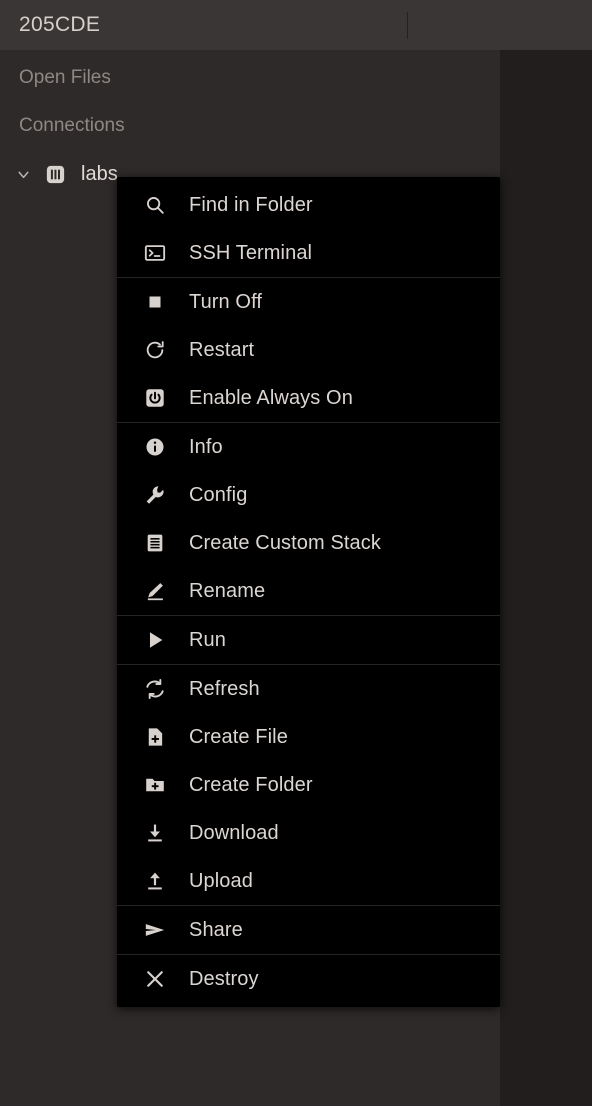 This screenshot has height=1106, width=592. What do you see at coordinates (221, 880) in the screenshot?
I see `menu-item-label: Upload` at bounding box center [221, 880].